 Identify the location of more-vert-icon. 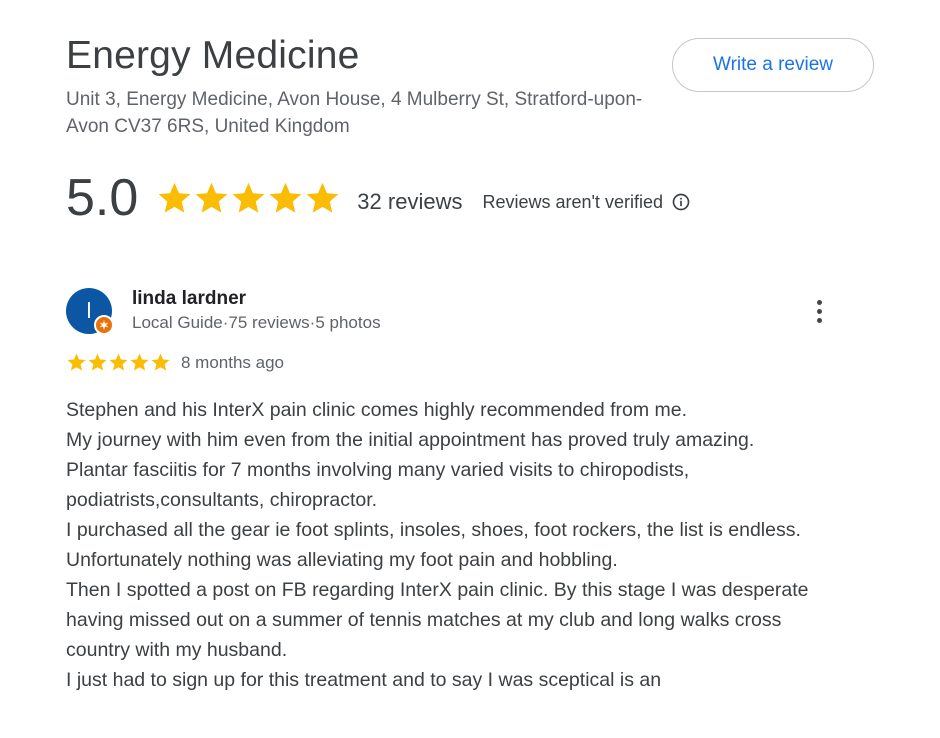
(819, 311).